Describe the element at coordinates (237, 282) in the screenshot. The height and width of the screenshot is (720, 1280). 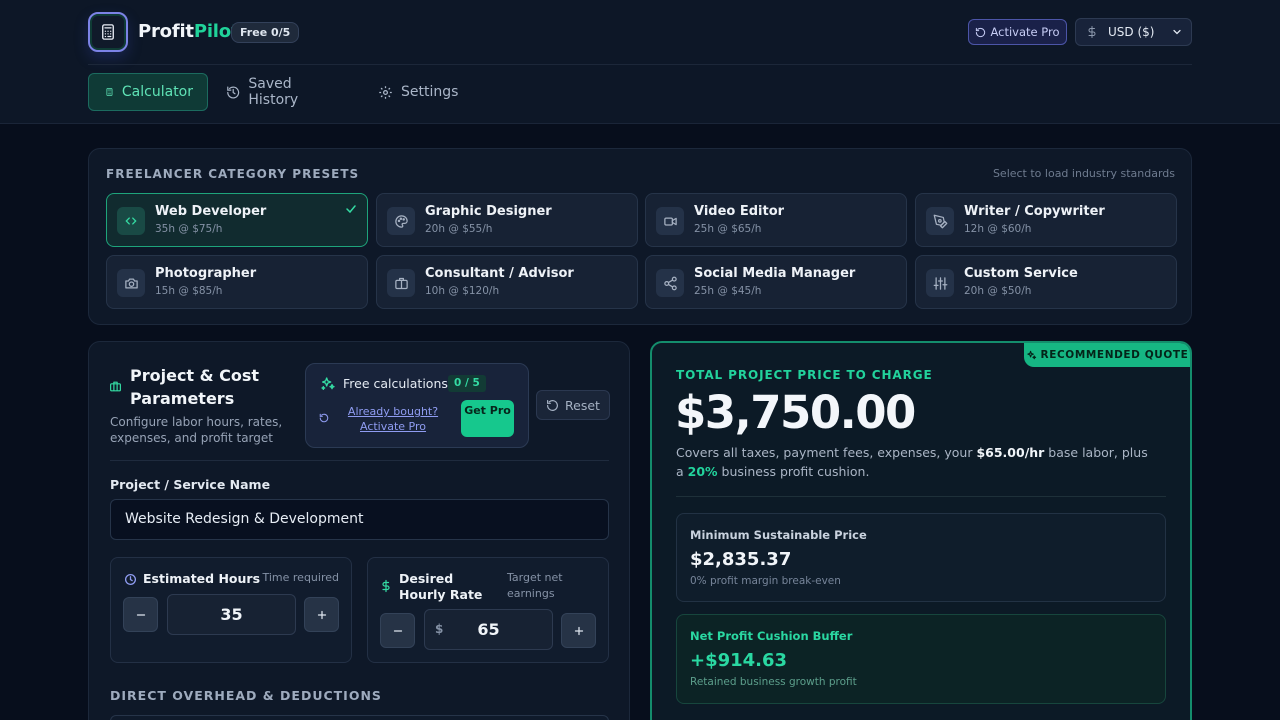
I see `preset-photographer: Photographer 15h @ $85/h` at that location.